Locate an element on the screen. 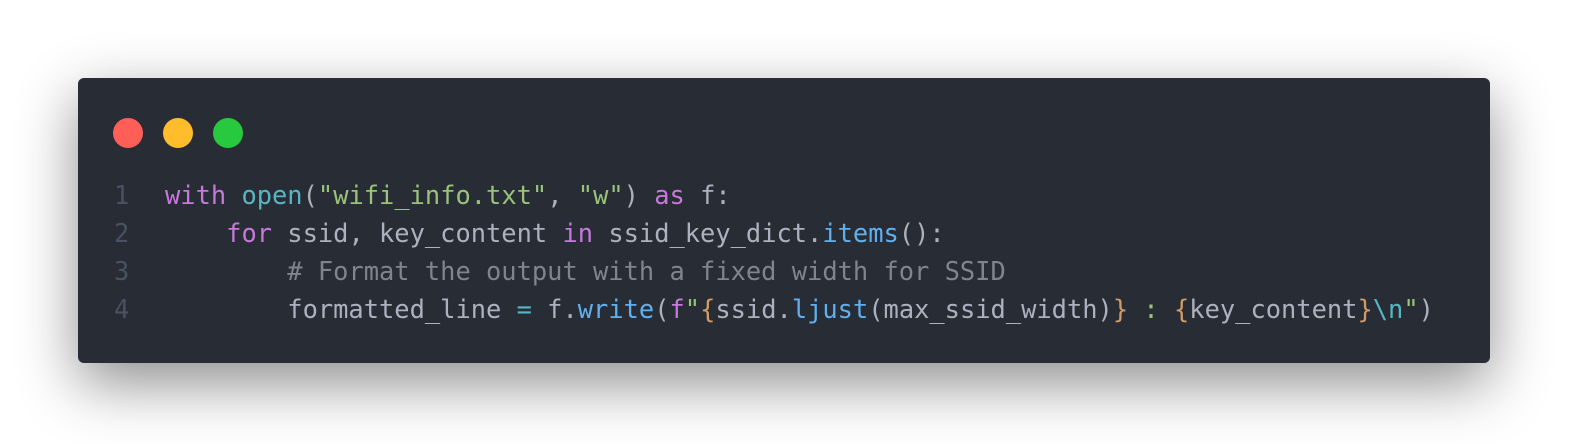  code-token-kw: for is located at coordinates (249, 233).